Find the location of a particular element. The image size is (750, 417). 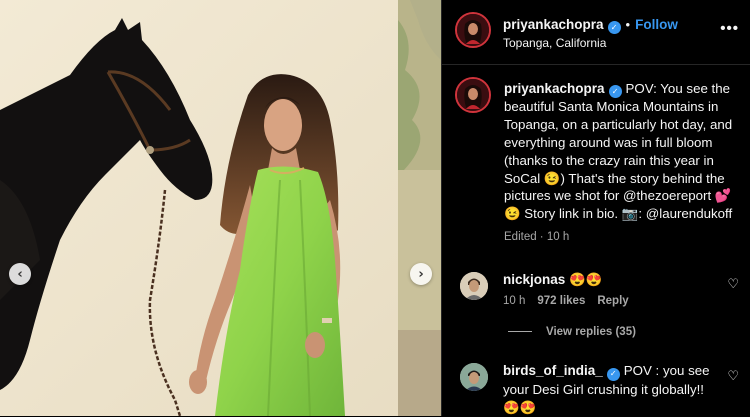

caption-author-avatar is located at coordinates (473, 95).